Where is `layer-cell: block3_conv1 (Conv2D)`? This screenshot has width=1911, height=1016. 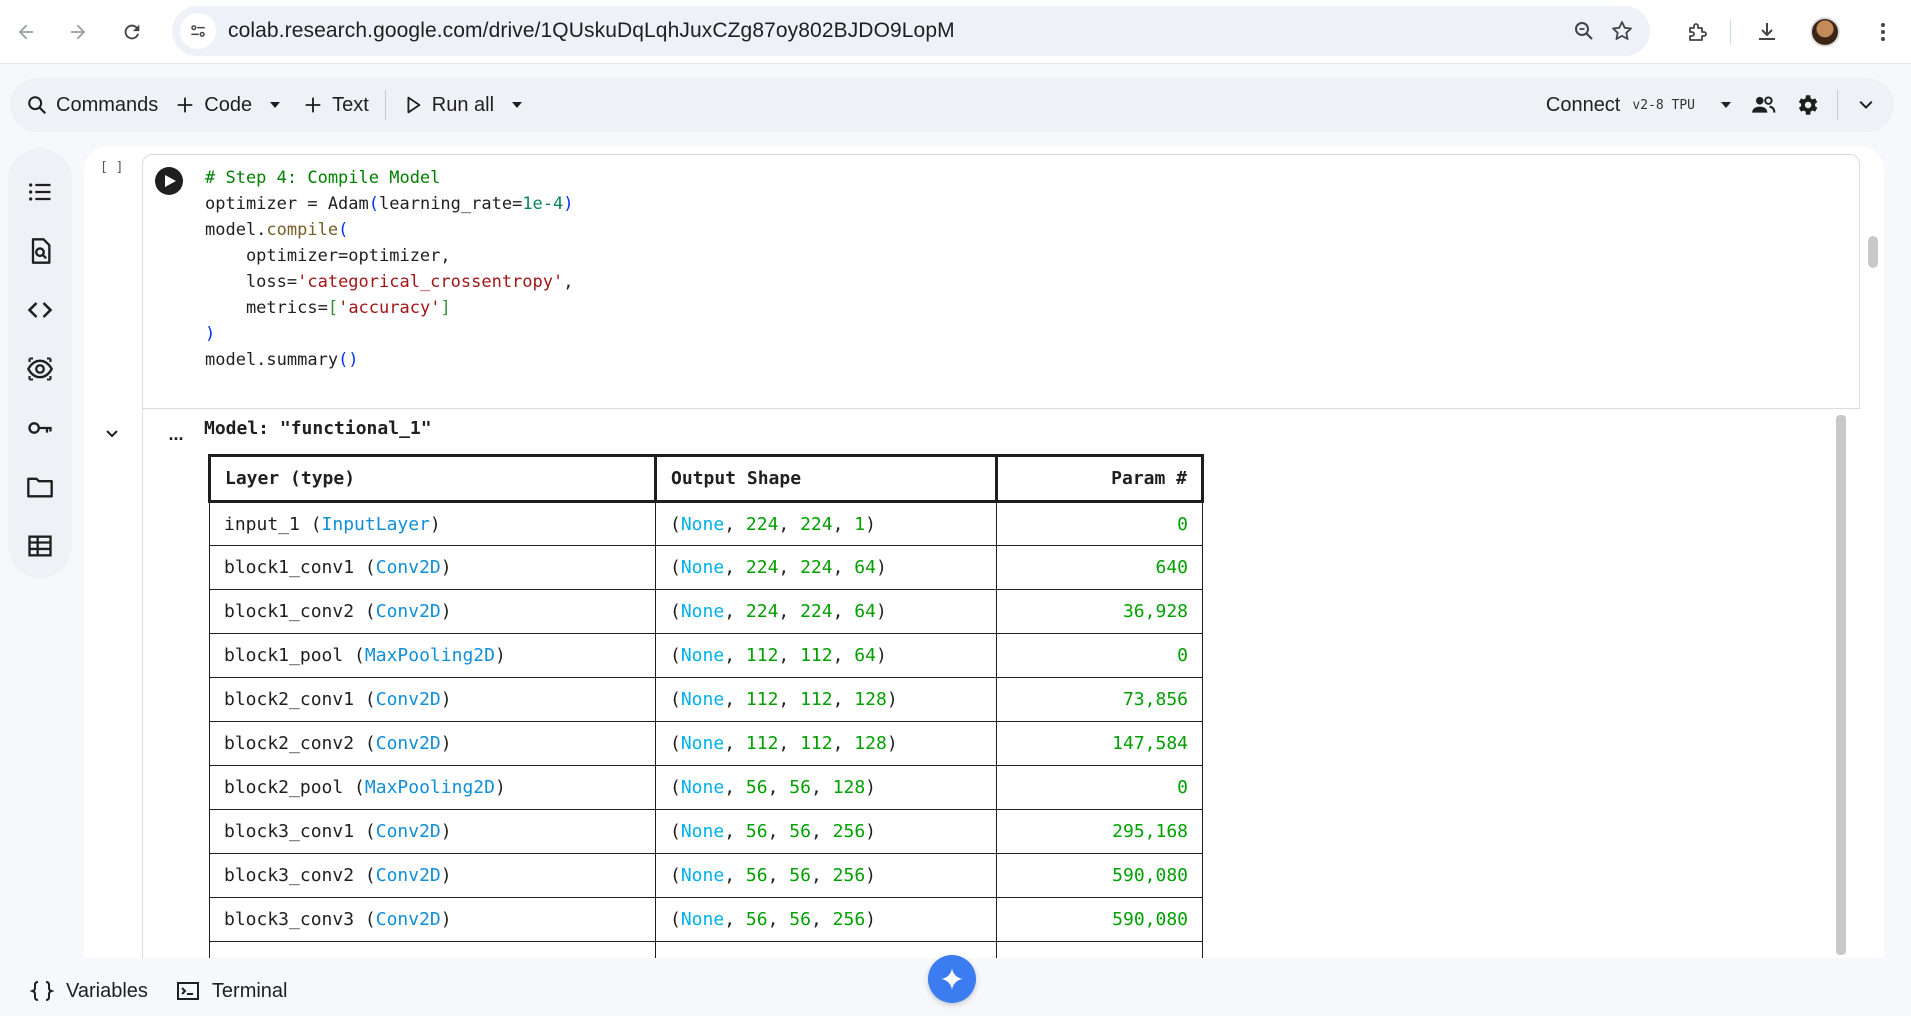 layer-cell: block3_conv1 (Conv2D) is located at coordinates (432, 831).